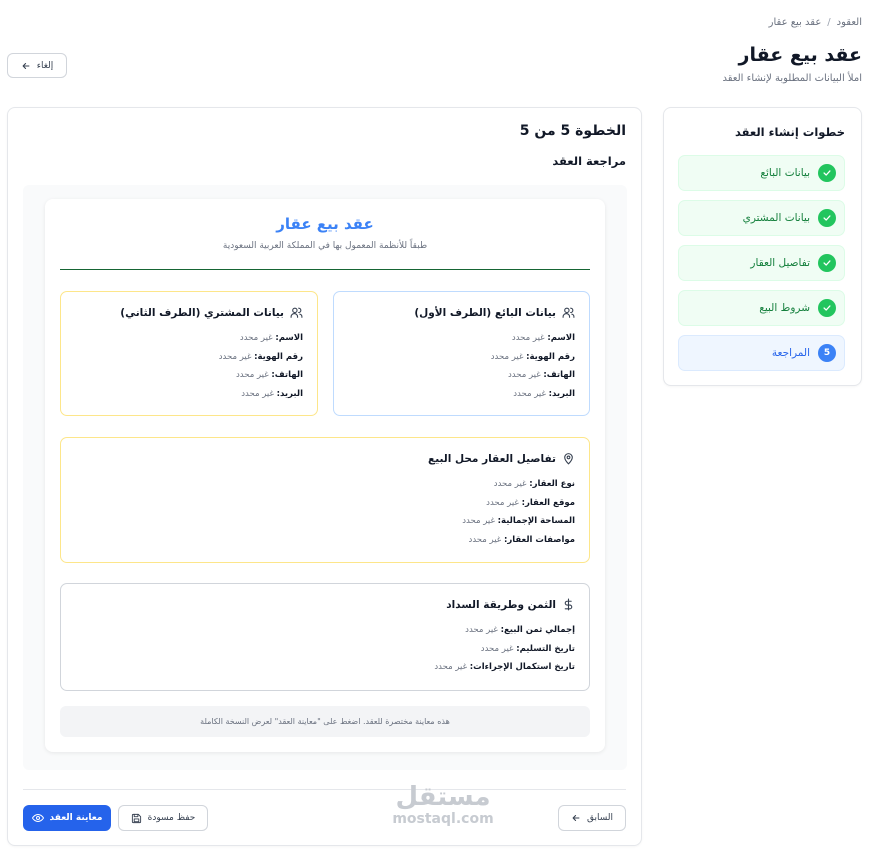 The height and width of the screenshot is (852, 884). Describe the element at coordinates (76, 818) in the screenshot. I see `preview-contract-label: معاينة العقد` at that location.